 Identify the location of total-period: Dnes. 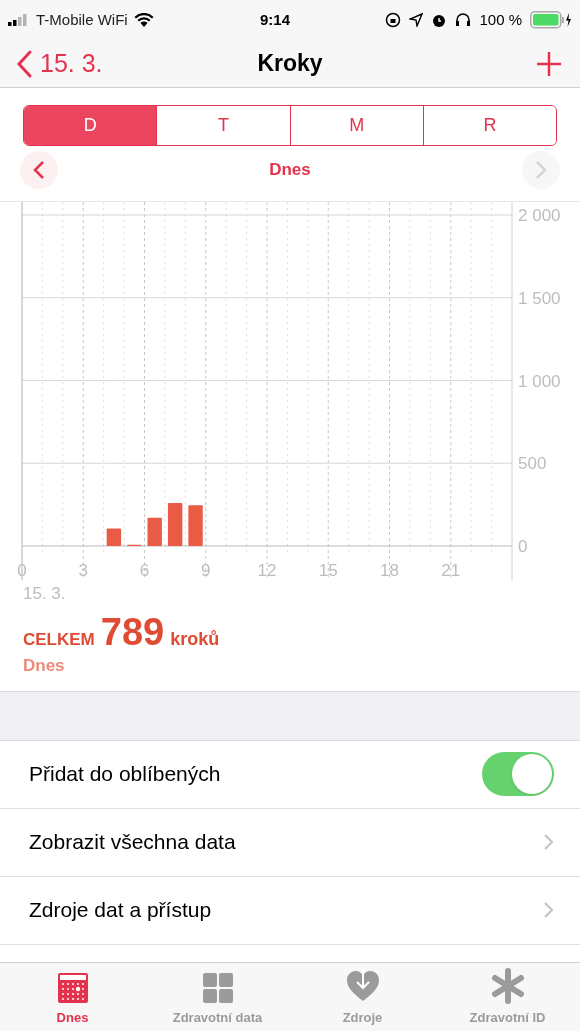
(44, 666).